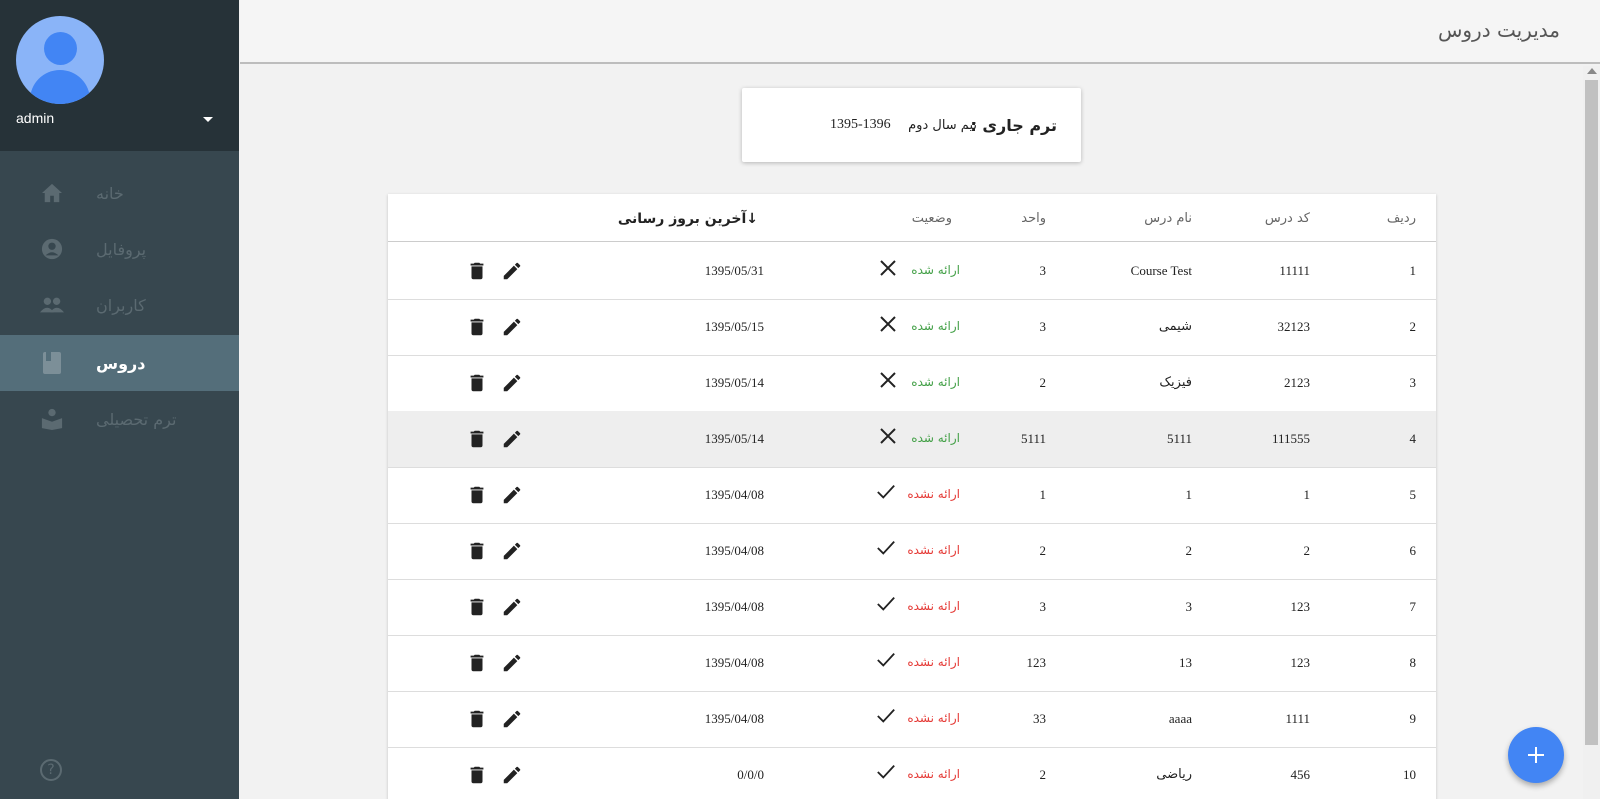 The width and height of the screenshot is (1600, 799). Describe the element at coordinates (932, 218) in the screenshot. I see `column-header-status: وضعیت` at that location.